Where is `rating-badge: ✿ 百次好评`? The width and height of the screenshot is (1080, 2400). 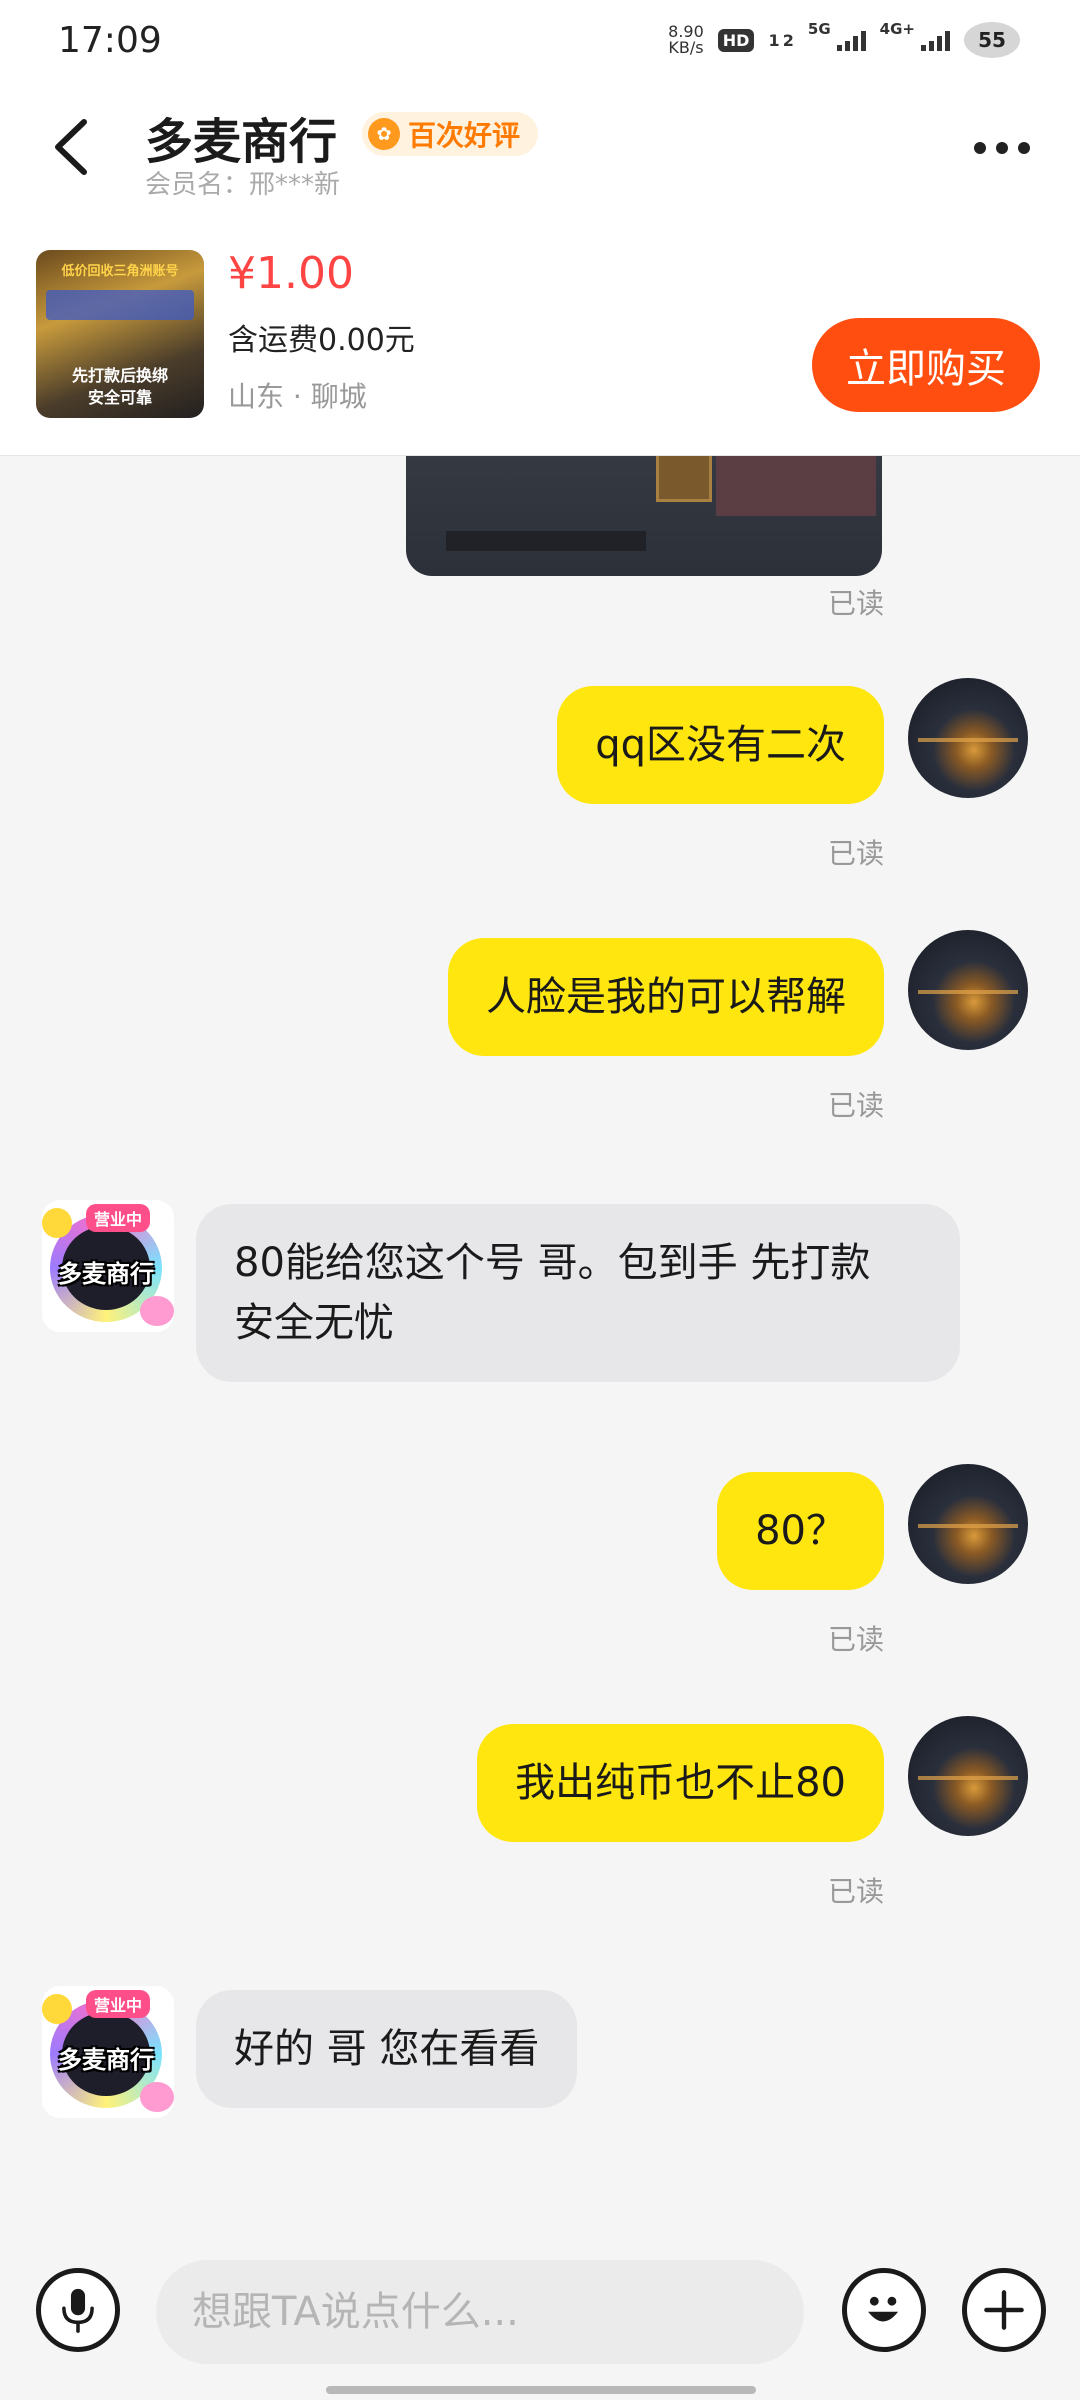
rating-badge: ✿ 百次好评 is located at coordinates (450, 134).